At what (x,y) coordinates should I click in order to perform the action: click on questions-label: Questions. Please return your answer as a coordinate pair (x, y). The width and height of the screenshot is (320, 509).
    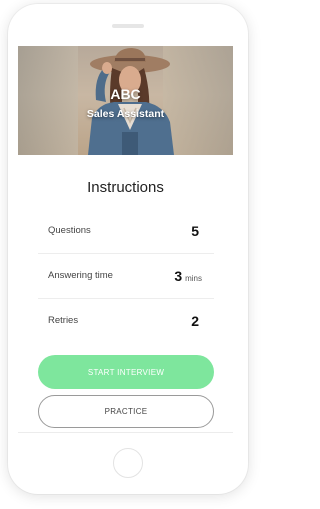
    Looking at the image, I should click on (69, 230).